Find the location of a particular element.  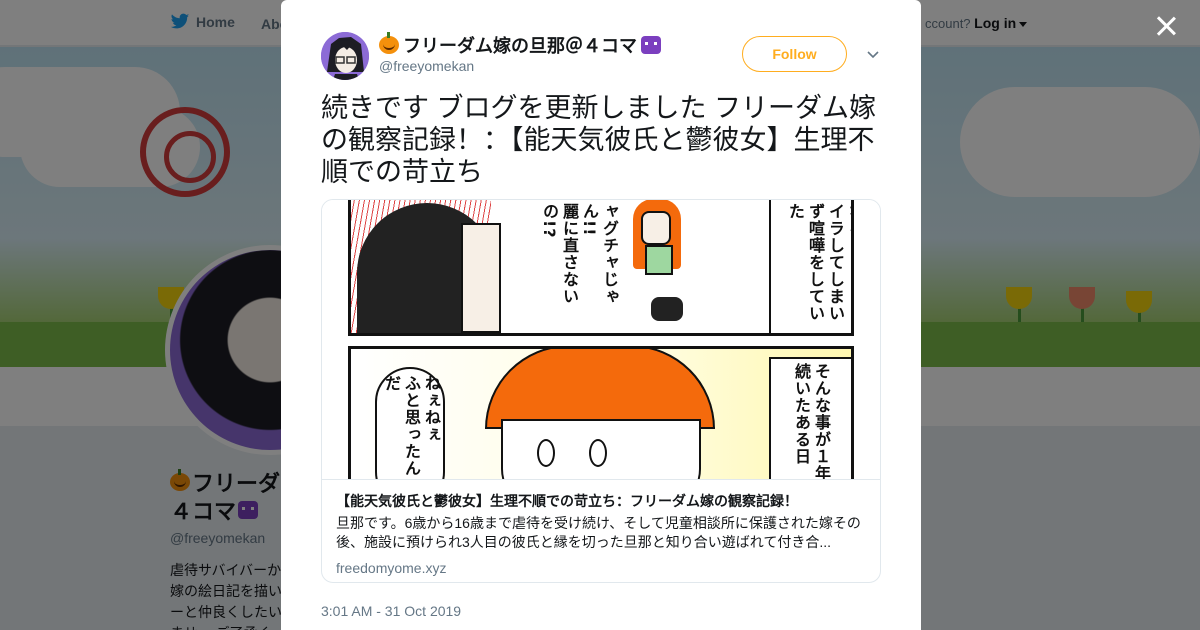

manga-character-face is located at coordinates (481, 278).